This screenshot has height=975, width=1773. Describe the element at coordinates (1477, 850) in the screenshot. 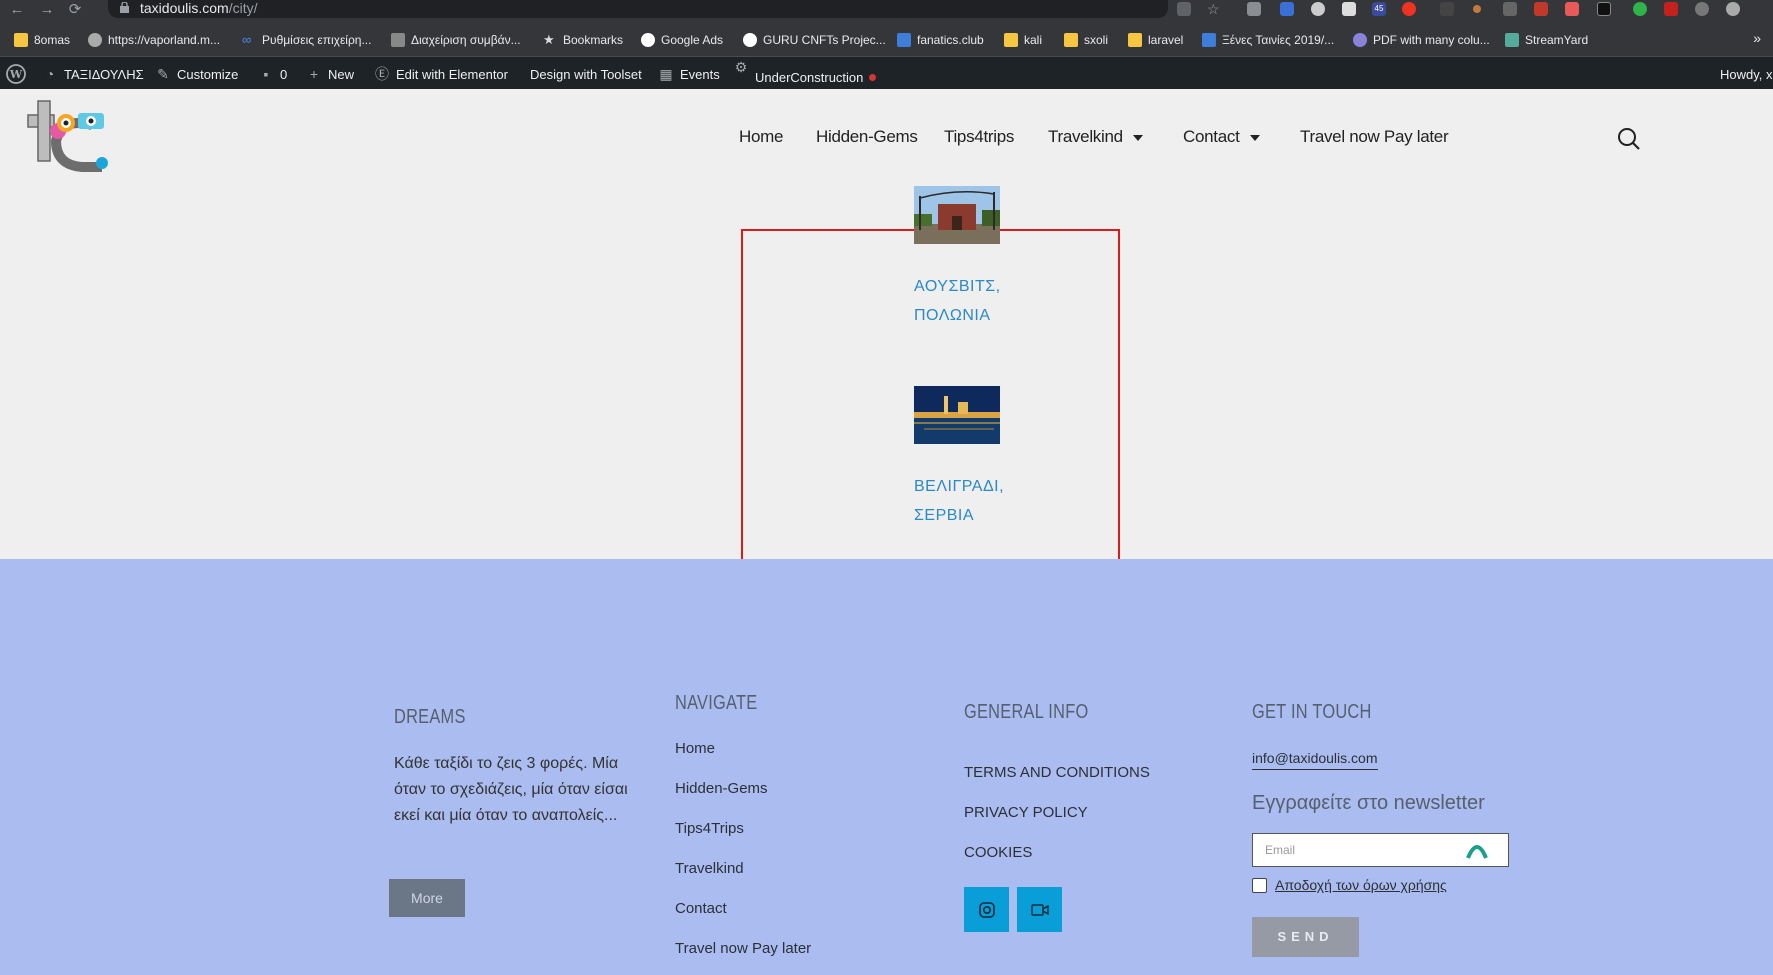

I see `autofill-icon` at that location.